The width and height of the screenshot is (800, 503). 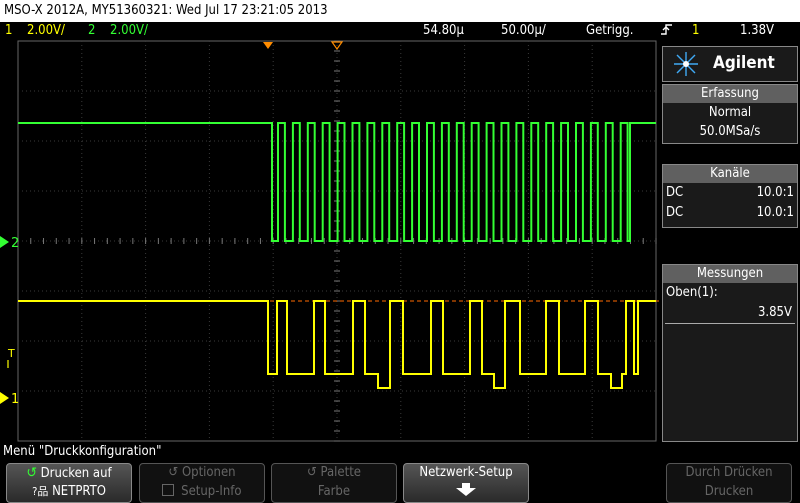 I want to click on channel-row-1: DC 10.0:1, so click(x=730, y=193).